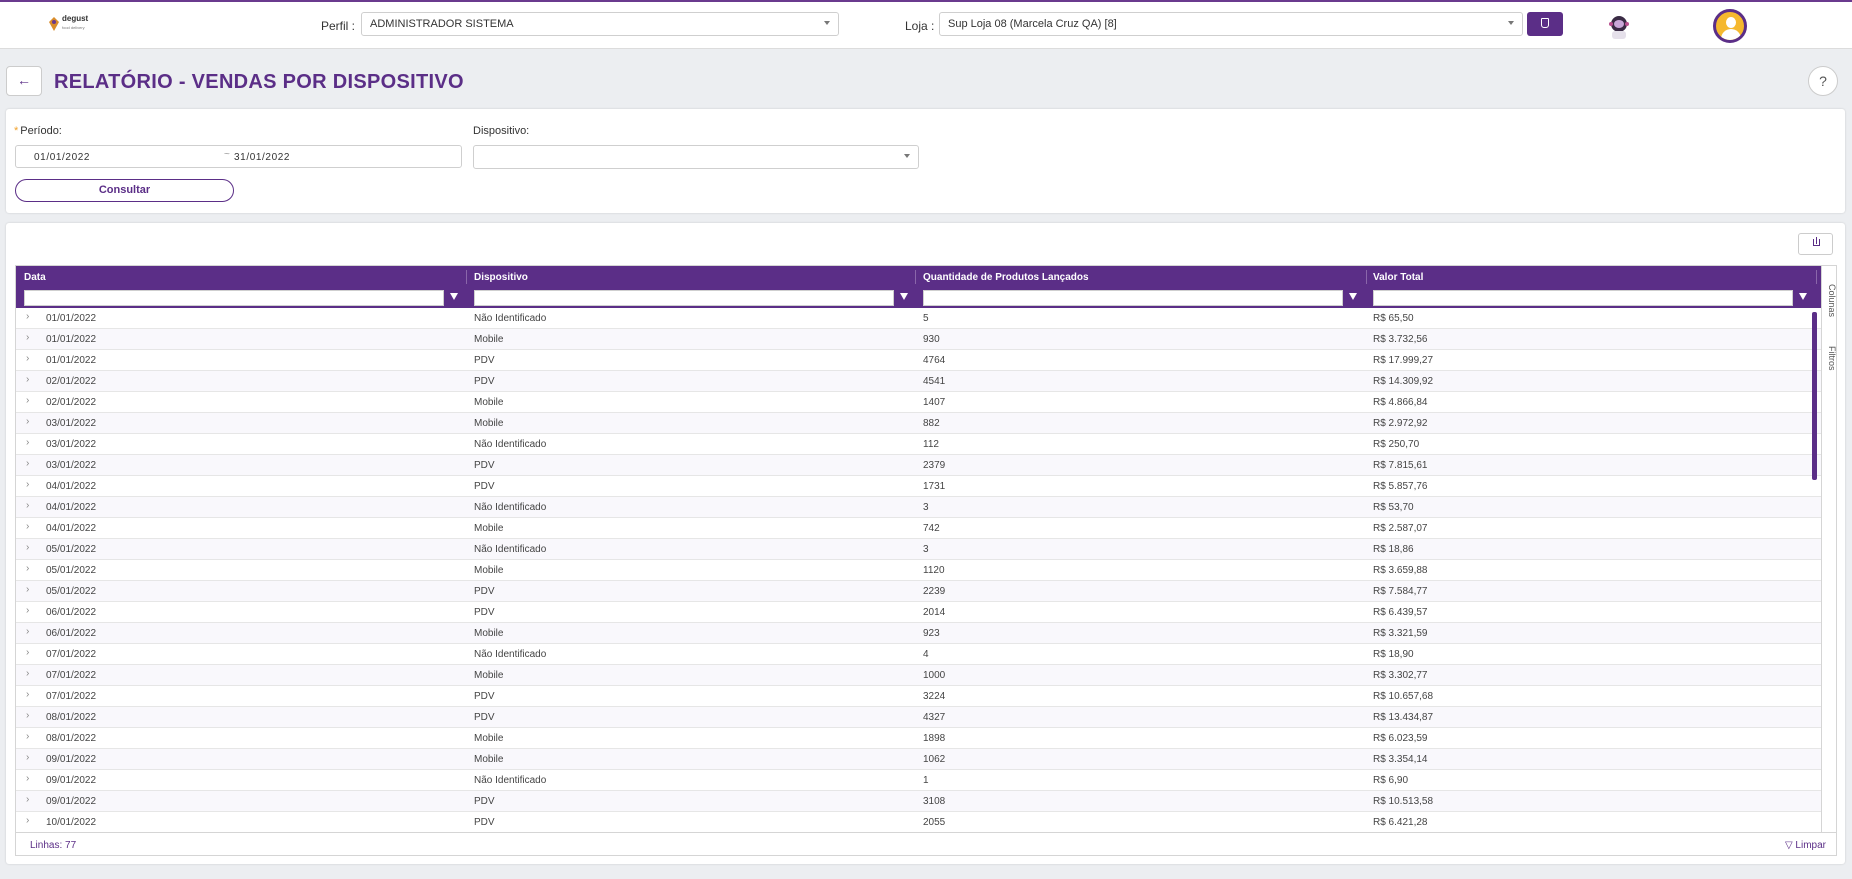 This screenshot has width=1852, height=879. Describe the element at coordinates (600, 24) in the screenshot. I see `profile-select: ADMINISTRADOR SISTEMA` at that location.